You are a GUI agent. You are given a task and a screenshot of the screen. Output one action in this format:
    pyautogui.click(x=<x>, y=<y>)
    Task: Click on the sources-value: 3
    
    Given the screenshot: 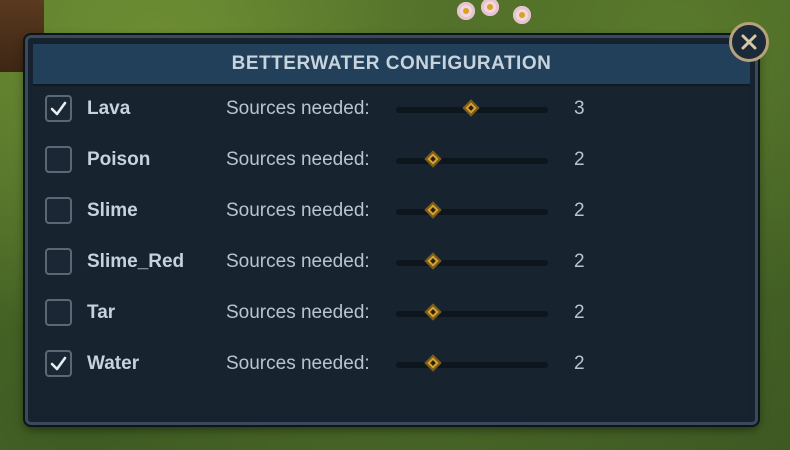 What is the action you would take?
    pyautogui.click(x=579, y=108)
    